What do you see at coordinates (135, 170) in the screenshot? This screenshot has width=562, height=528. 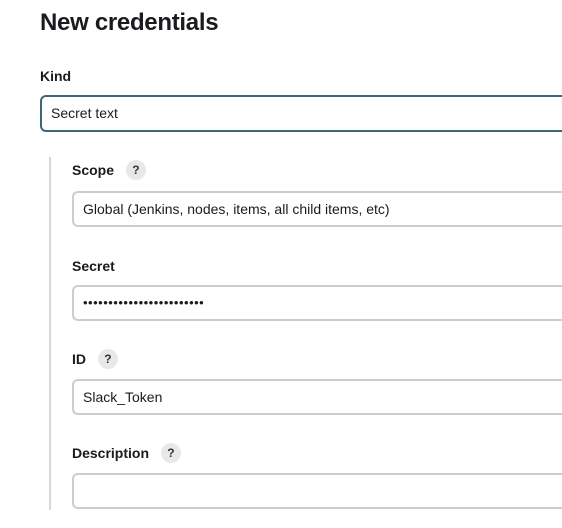 I see `scope-help-icon: ?` at bounding box center [135, 170].